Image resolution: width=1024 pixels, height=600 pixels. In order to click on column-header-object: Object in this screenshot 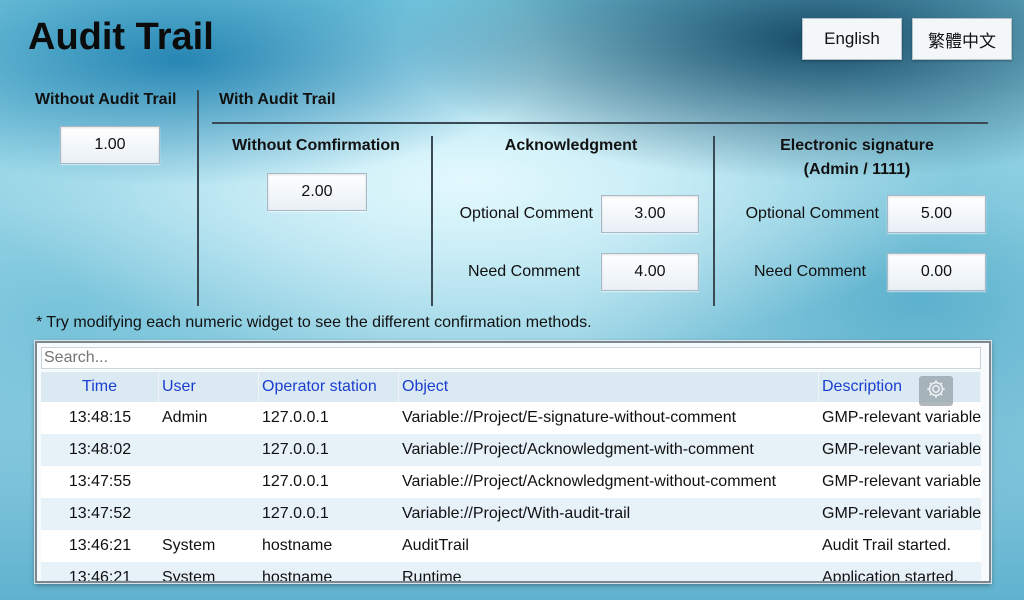, I will do `click(609, 387)`.